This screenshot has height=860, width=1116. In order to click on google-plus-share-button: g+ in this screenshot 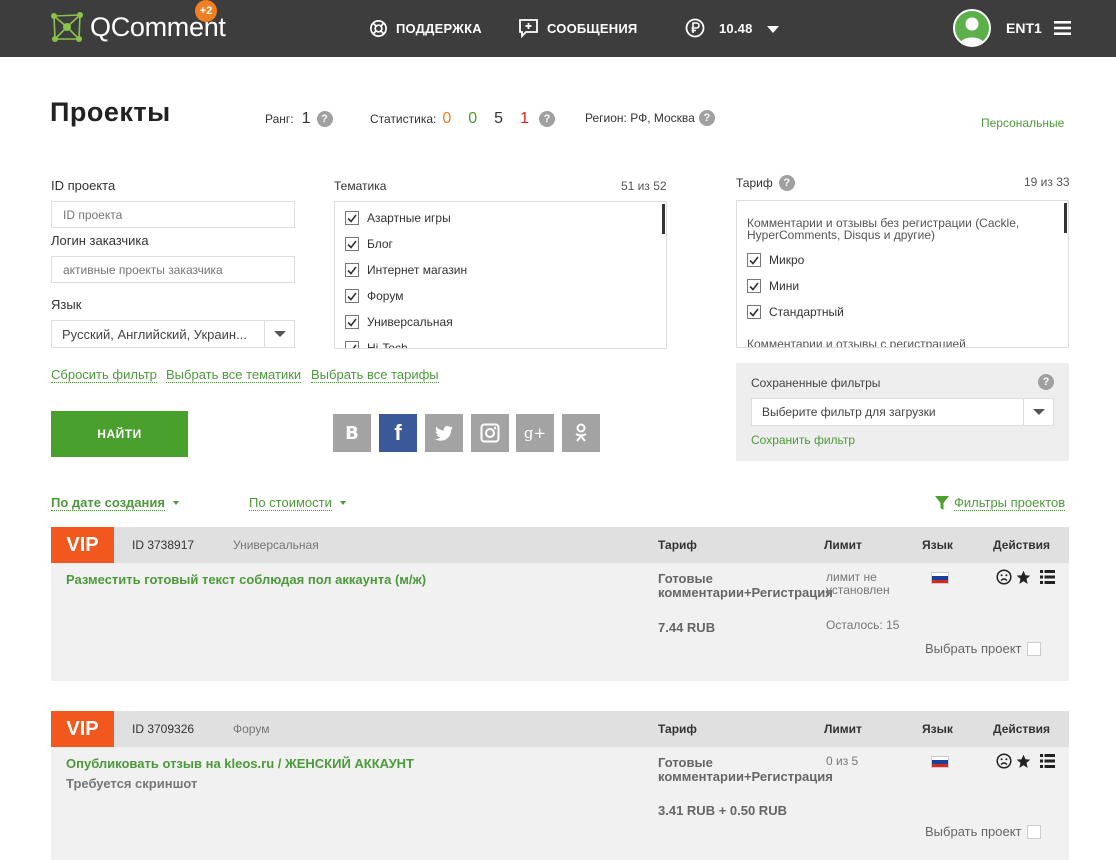, I will do `click(535, 433)`.